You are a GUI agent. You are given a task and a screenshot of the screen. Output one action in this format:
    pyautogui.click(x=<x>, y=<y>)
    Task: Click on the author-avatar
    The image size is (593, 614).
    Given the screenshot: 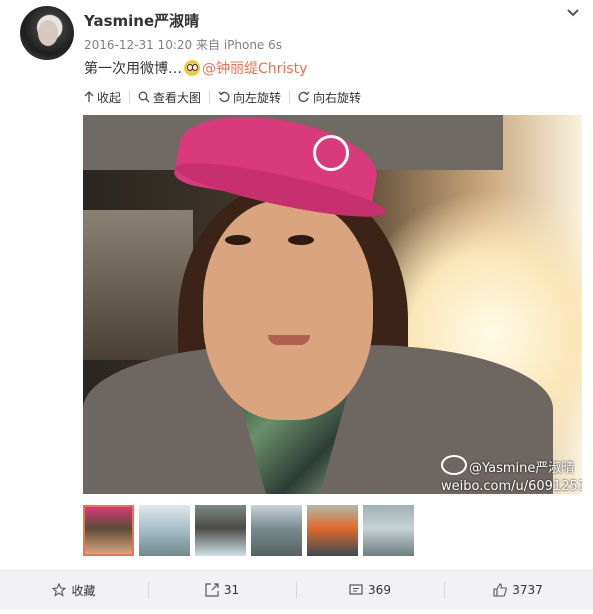 What is the action you would take?
    pyautogui.click(x=47, y=33)
    